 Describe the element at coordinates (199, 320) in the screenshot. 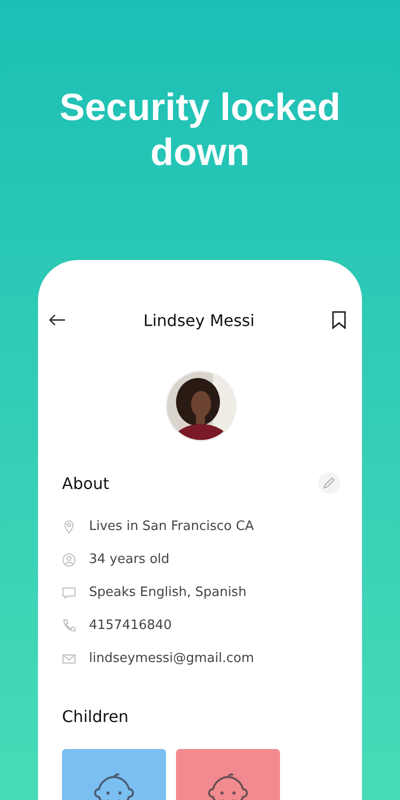

I see `profile-name: Lindsey Messi` at that location.